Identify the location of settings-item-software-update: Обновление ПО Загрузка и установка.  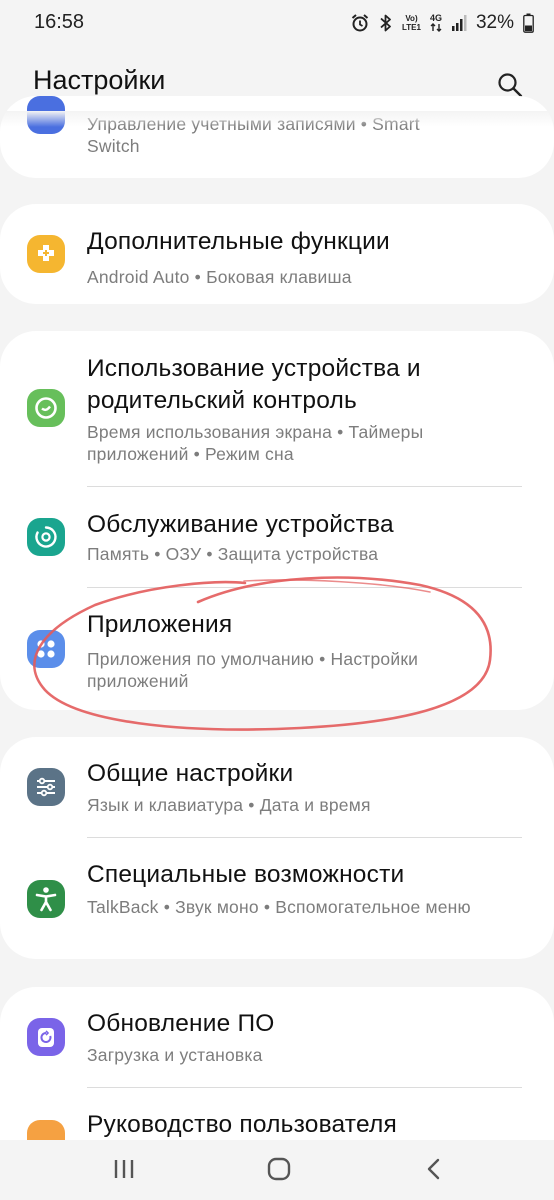
(277, 1037).